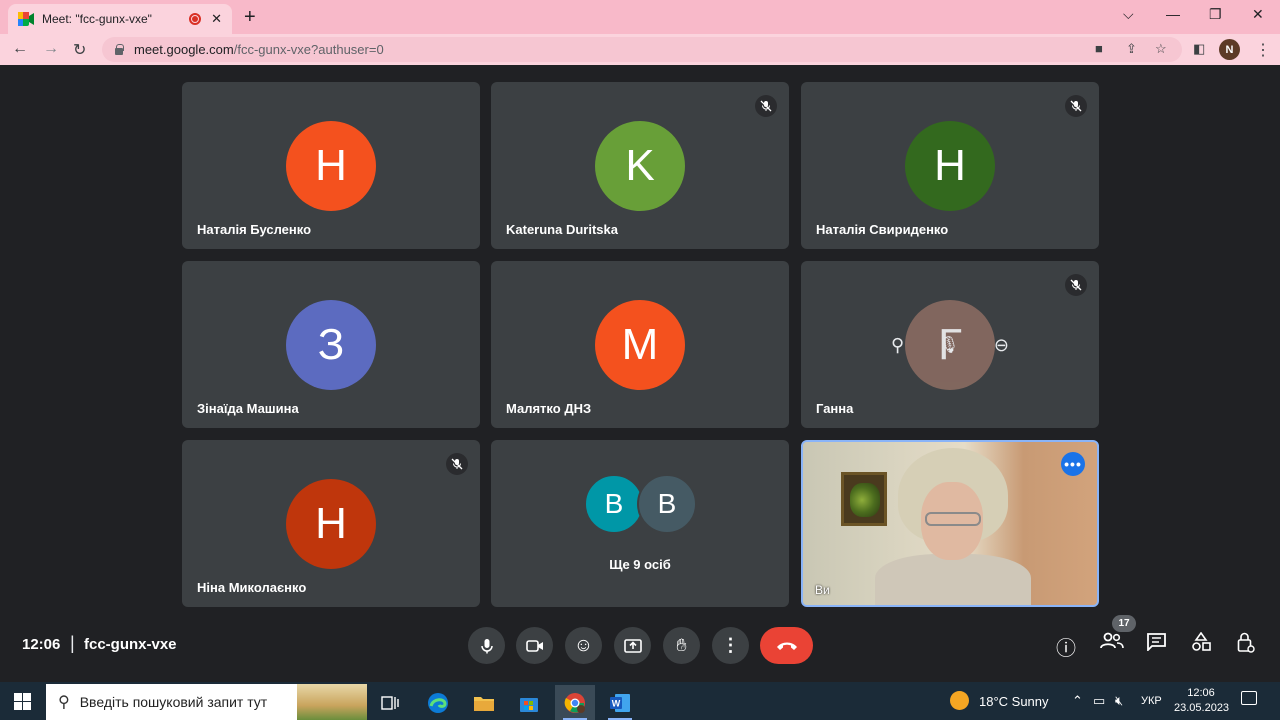 The width and height of the screenshot is (1280, 720). What do you see at coordinates (1249, 698) in the screenshot?
I see `notification-center-icon` at bounding box center [1249, 698].